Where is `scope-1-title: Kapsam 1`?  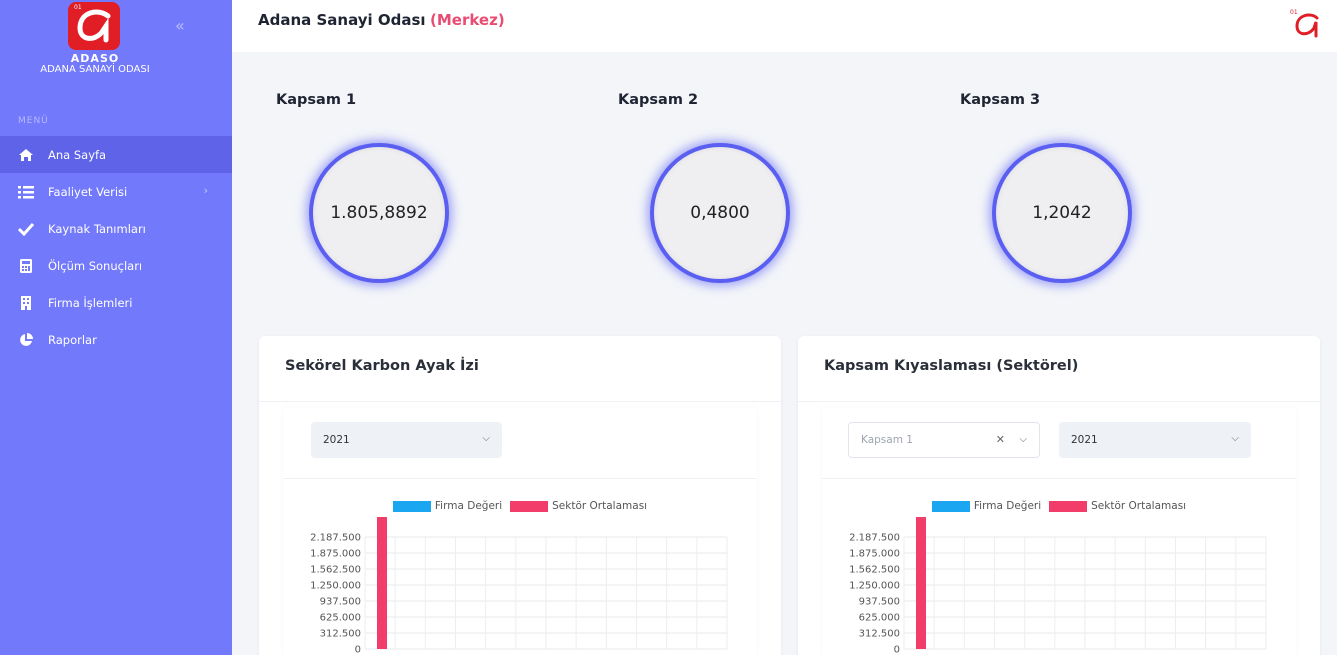
scope-1-title: Kapsam 1 is located at coordinates (316, 100).